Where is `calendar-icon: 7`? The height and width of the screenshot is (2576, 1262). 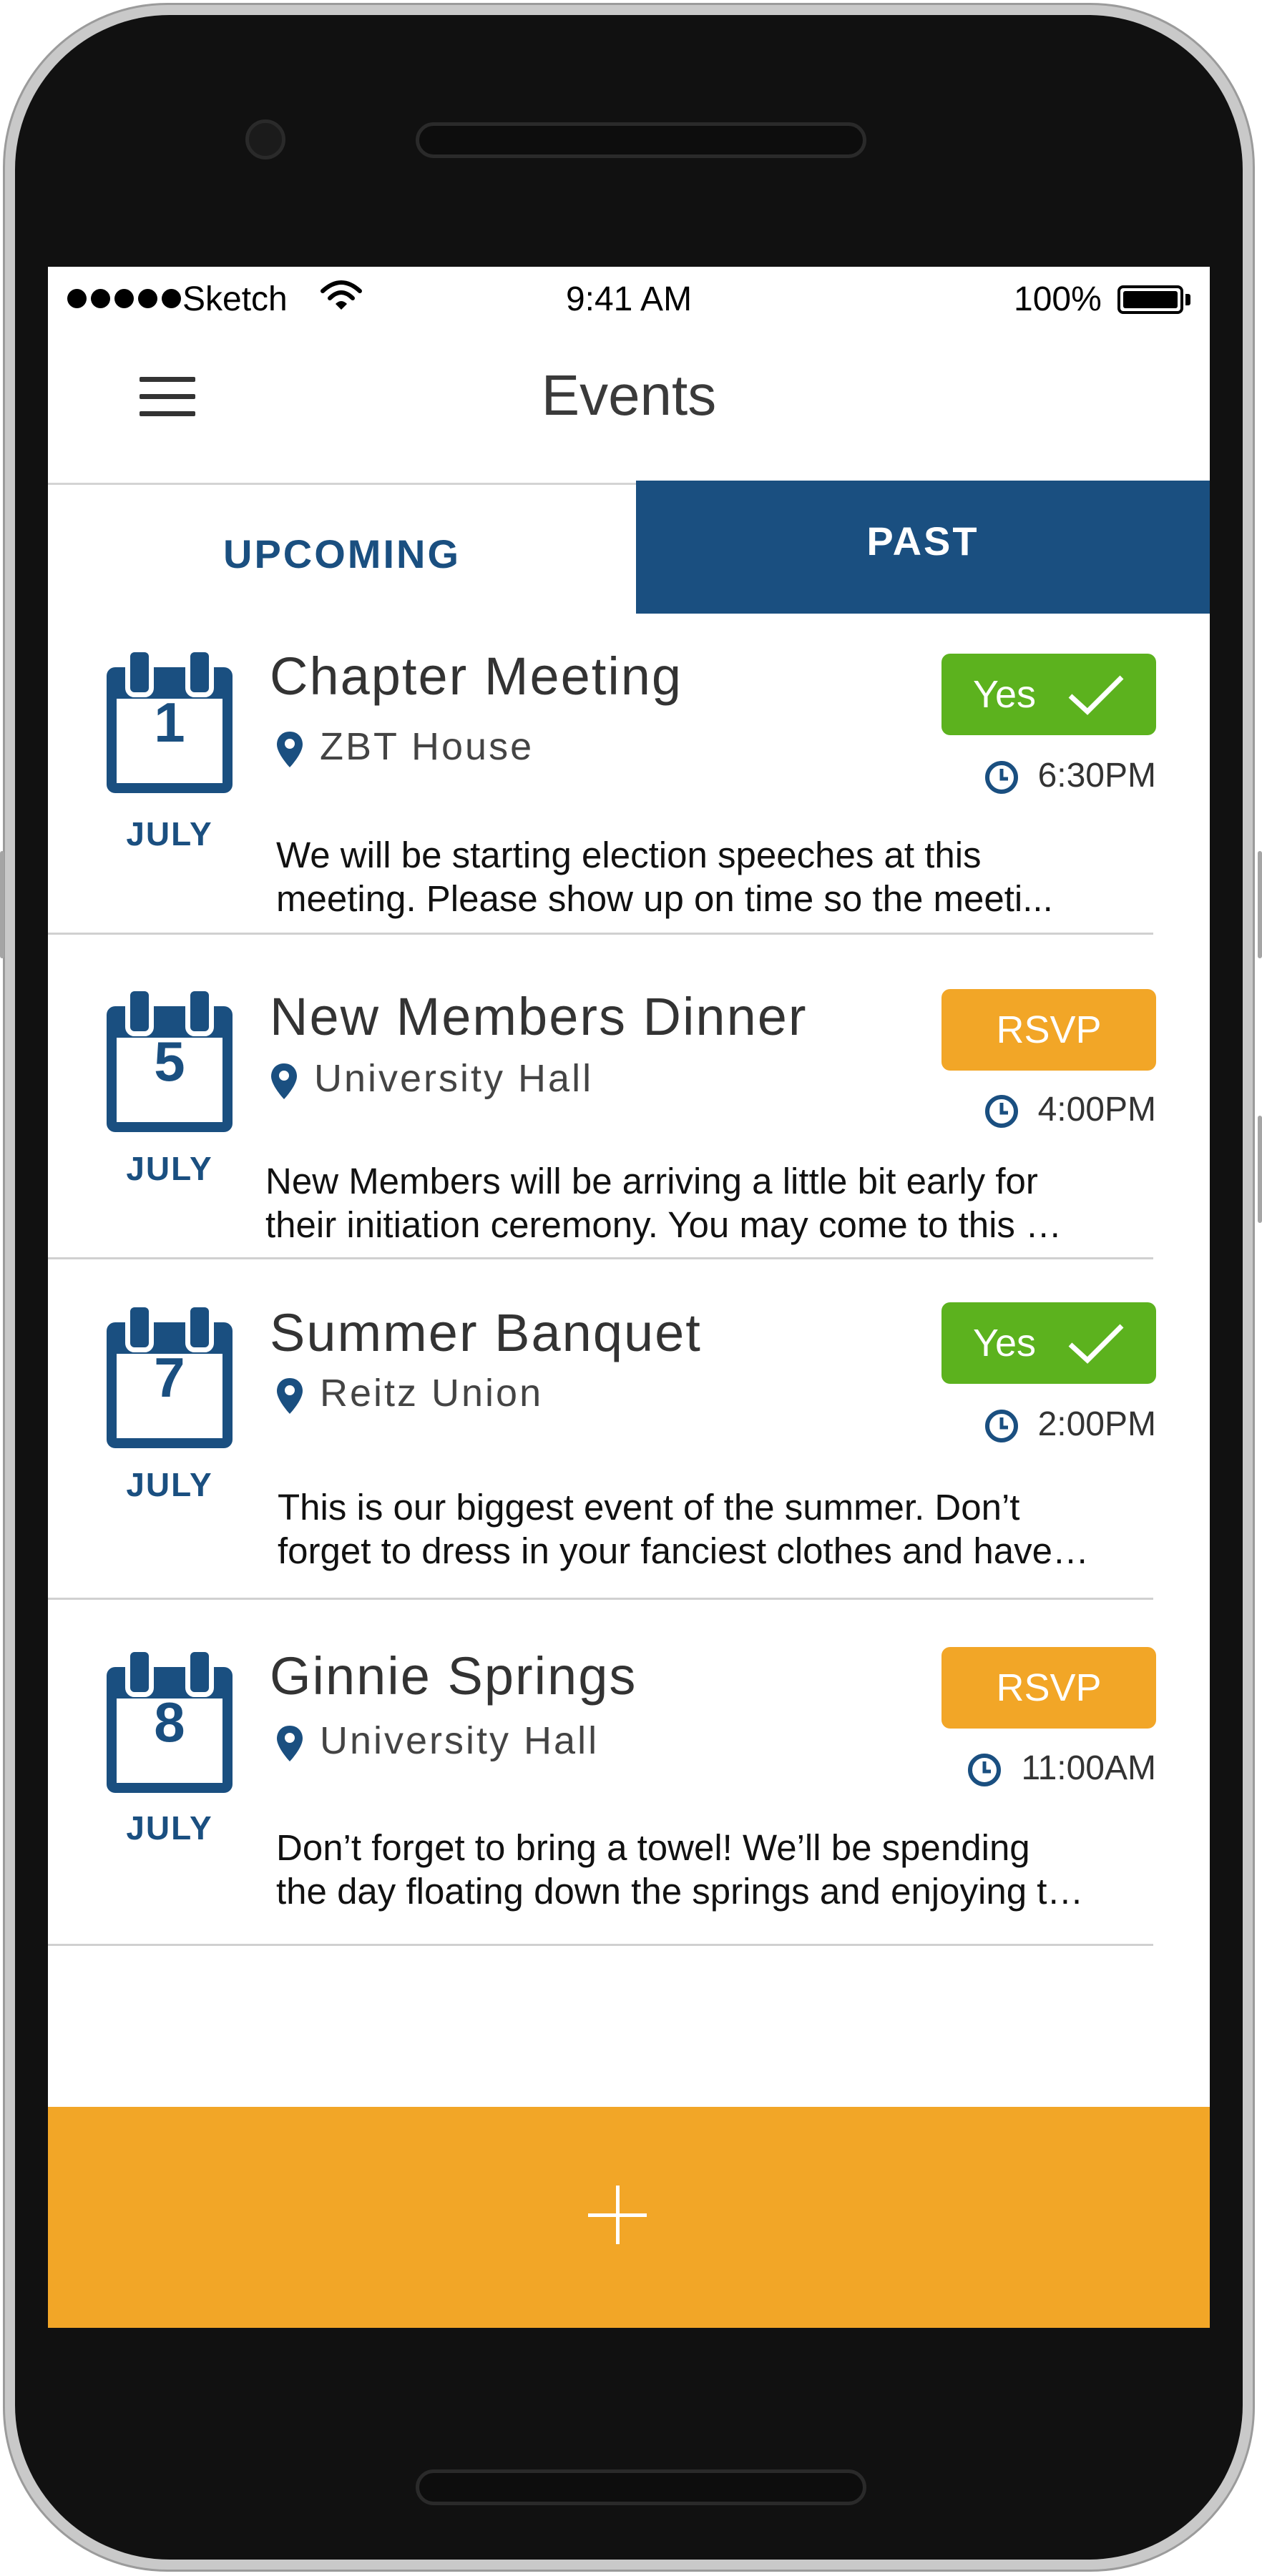
calendar-icon: 7 is located at coordinates (170, 1375).